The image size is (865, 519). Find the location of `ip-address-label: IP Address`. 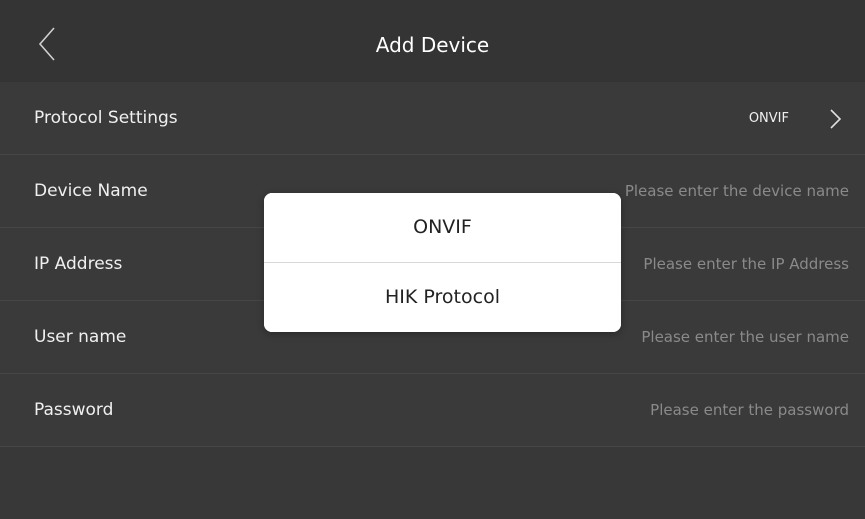

ip-address-label: IP Address is located at coordinates (78, 264).